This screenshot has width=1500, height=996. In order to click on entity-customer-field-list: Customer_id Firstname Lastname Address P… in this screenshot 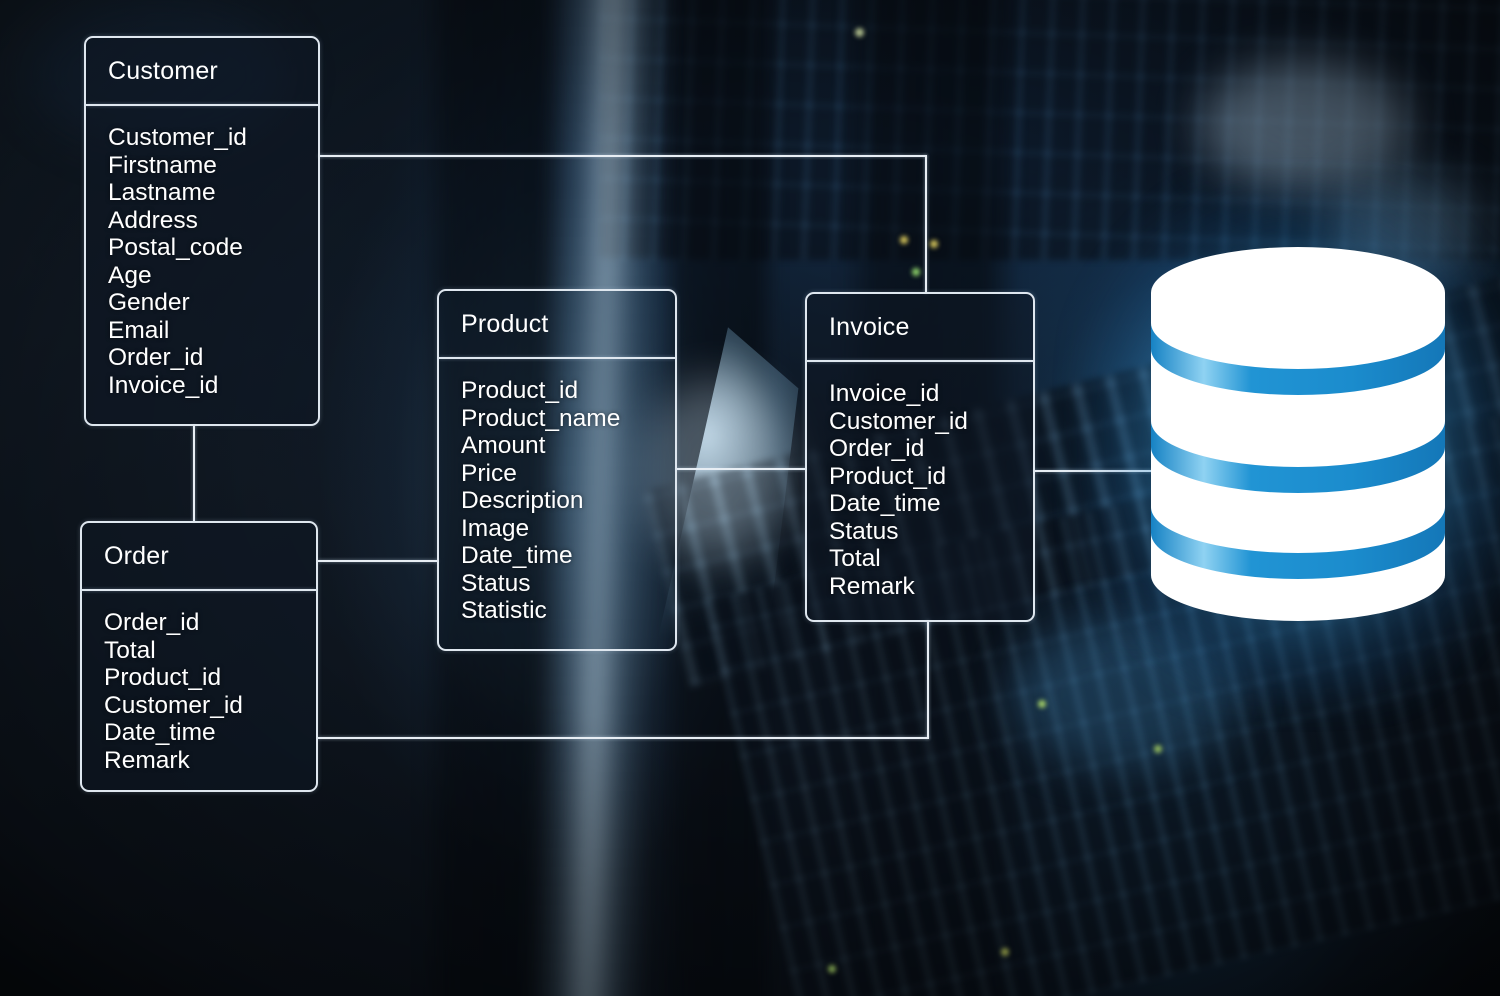, I will do `click(202, 260)`.